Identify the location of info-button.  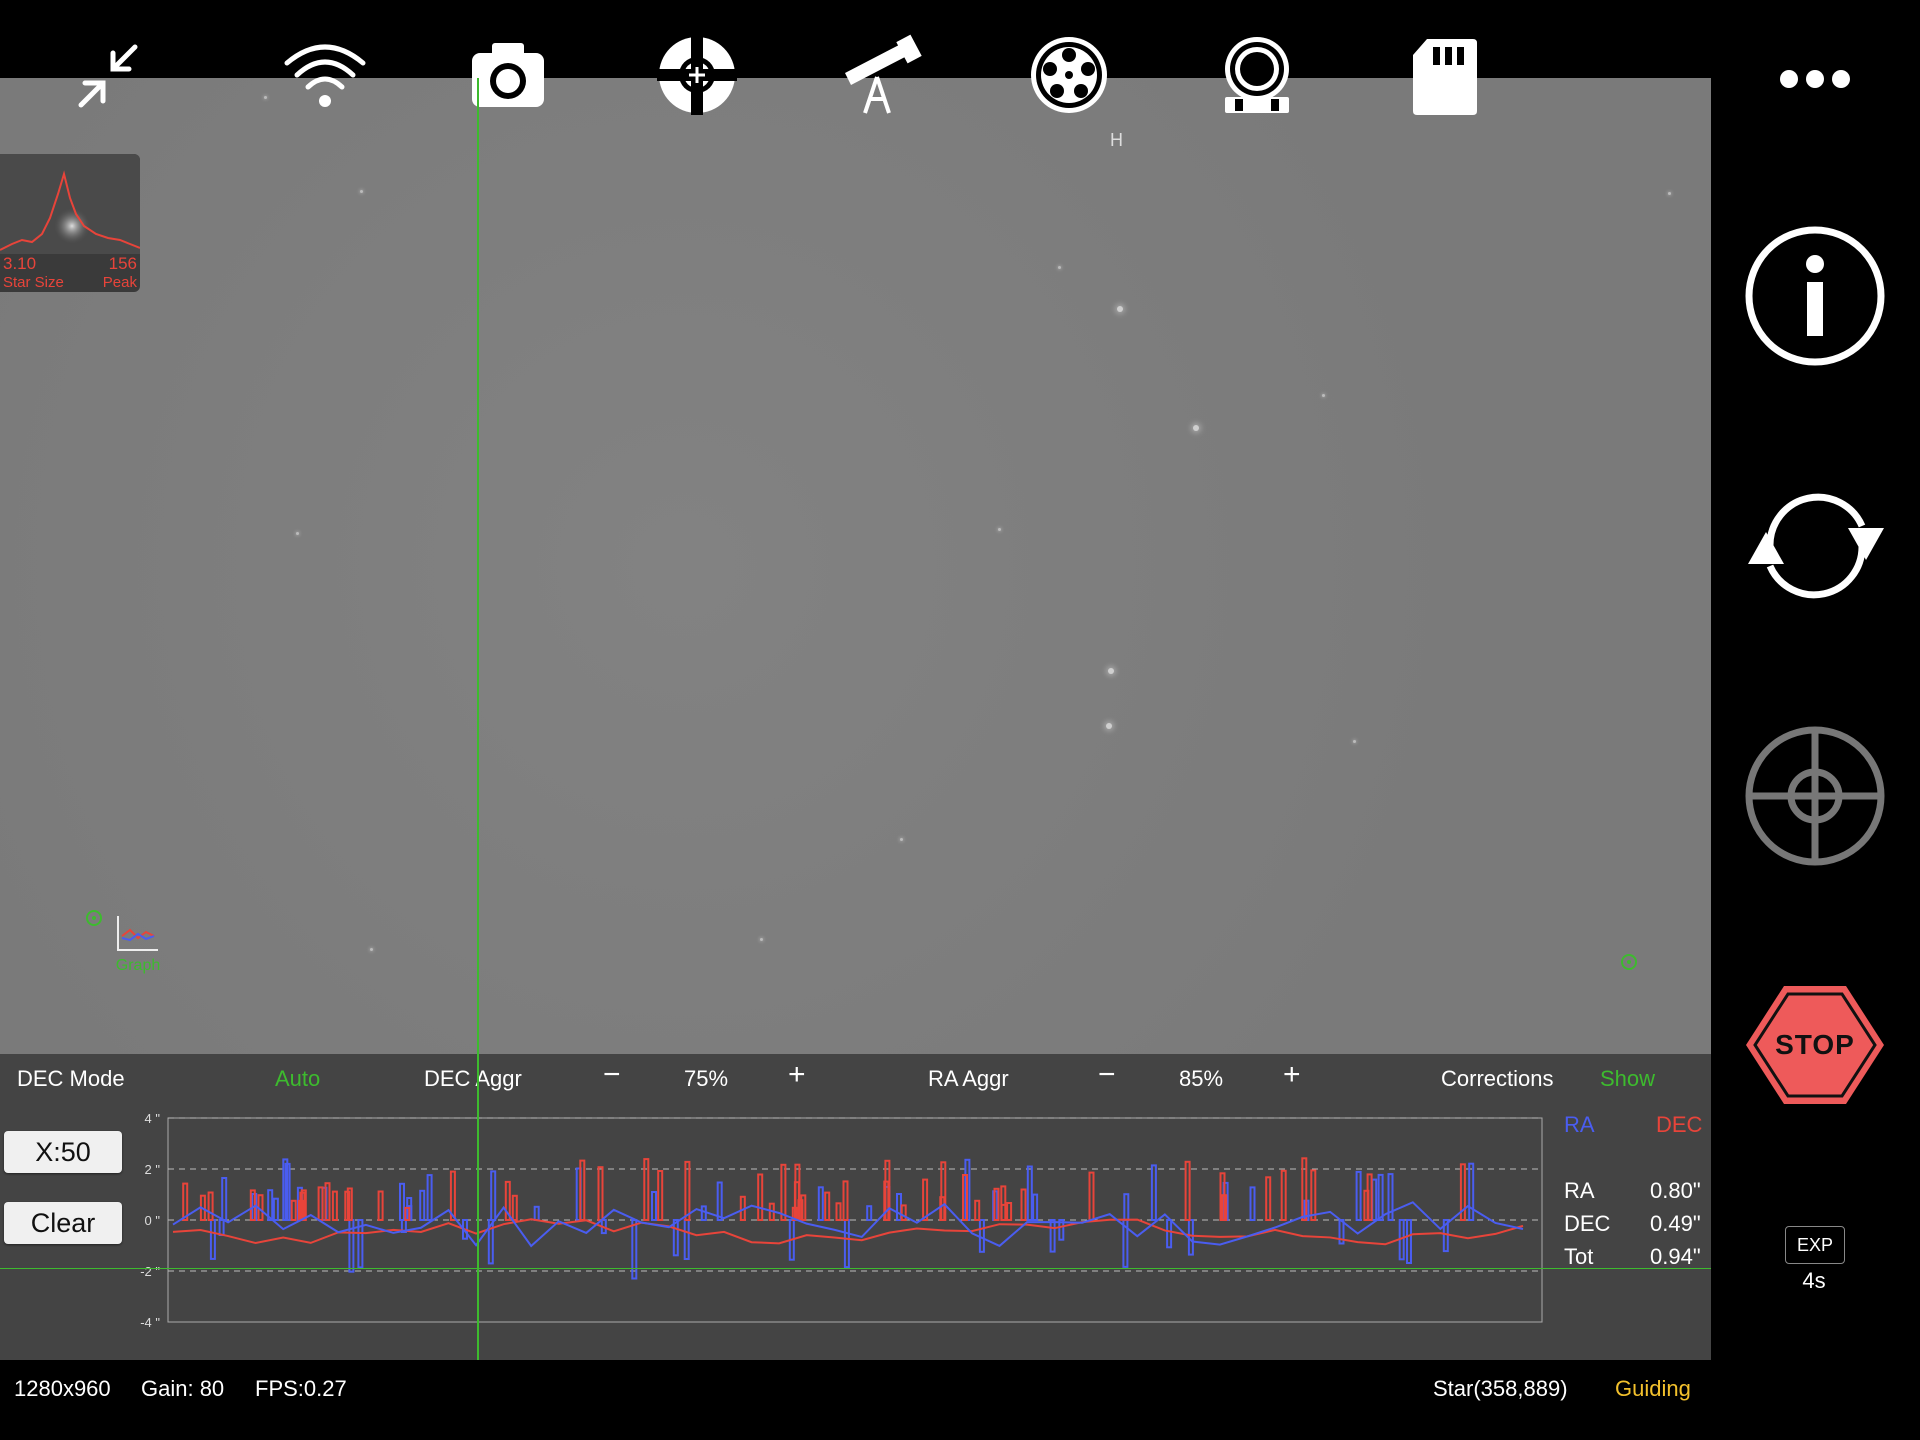
(1815, 296).